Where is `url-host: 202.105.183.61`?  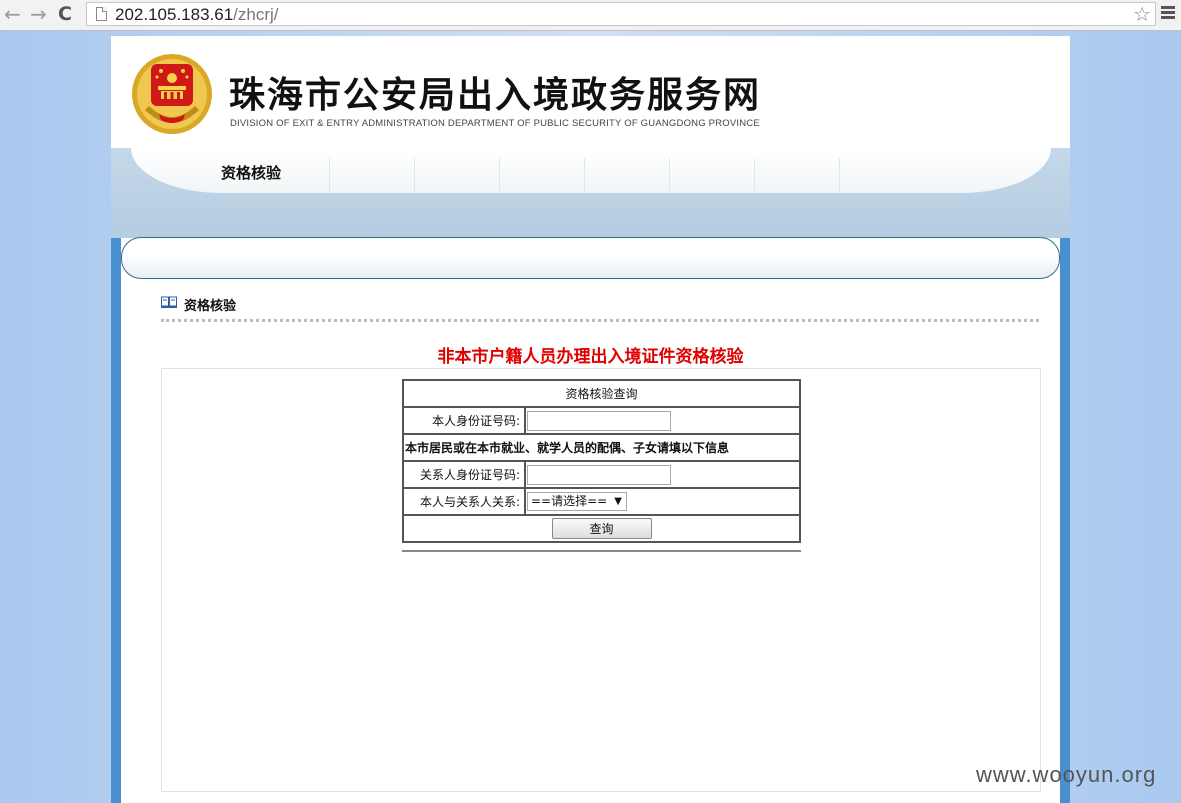
url-host: 202.105.183.61 is located at coordinates (174, 14).